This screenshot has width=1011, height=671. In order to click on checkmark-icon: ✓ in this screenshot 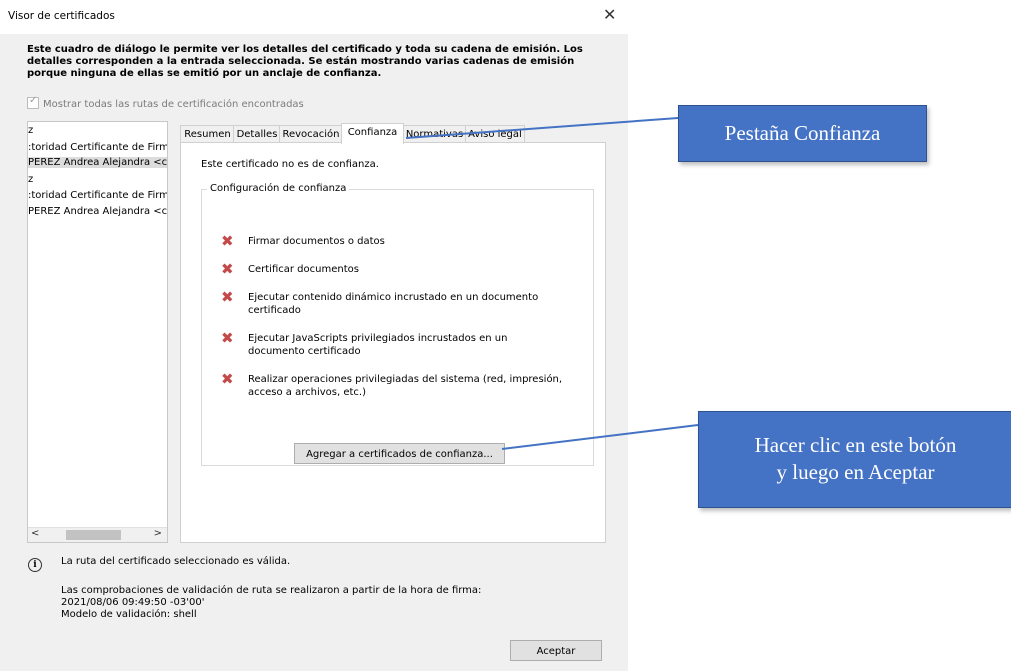, I will do `click(33, 100)`.